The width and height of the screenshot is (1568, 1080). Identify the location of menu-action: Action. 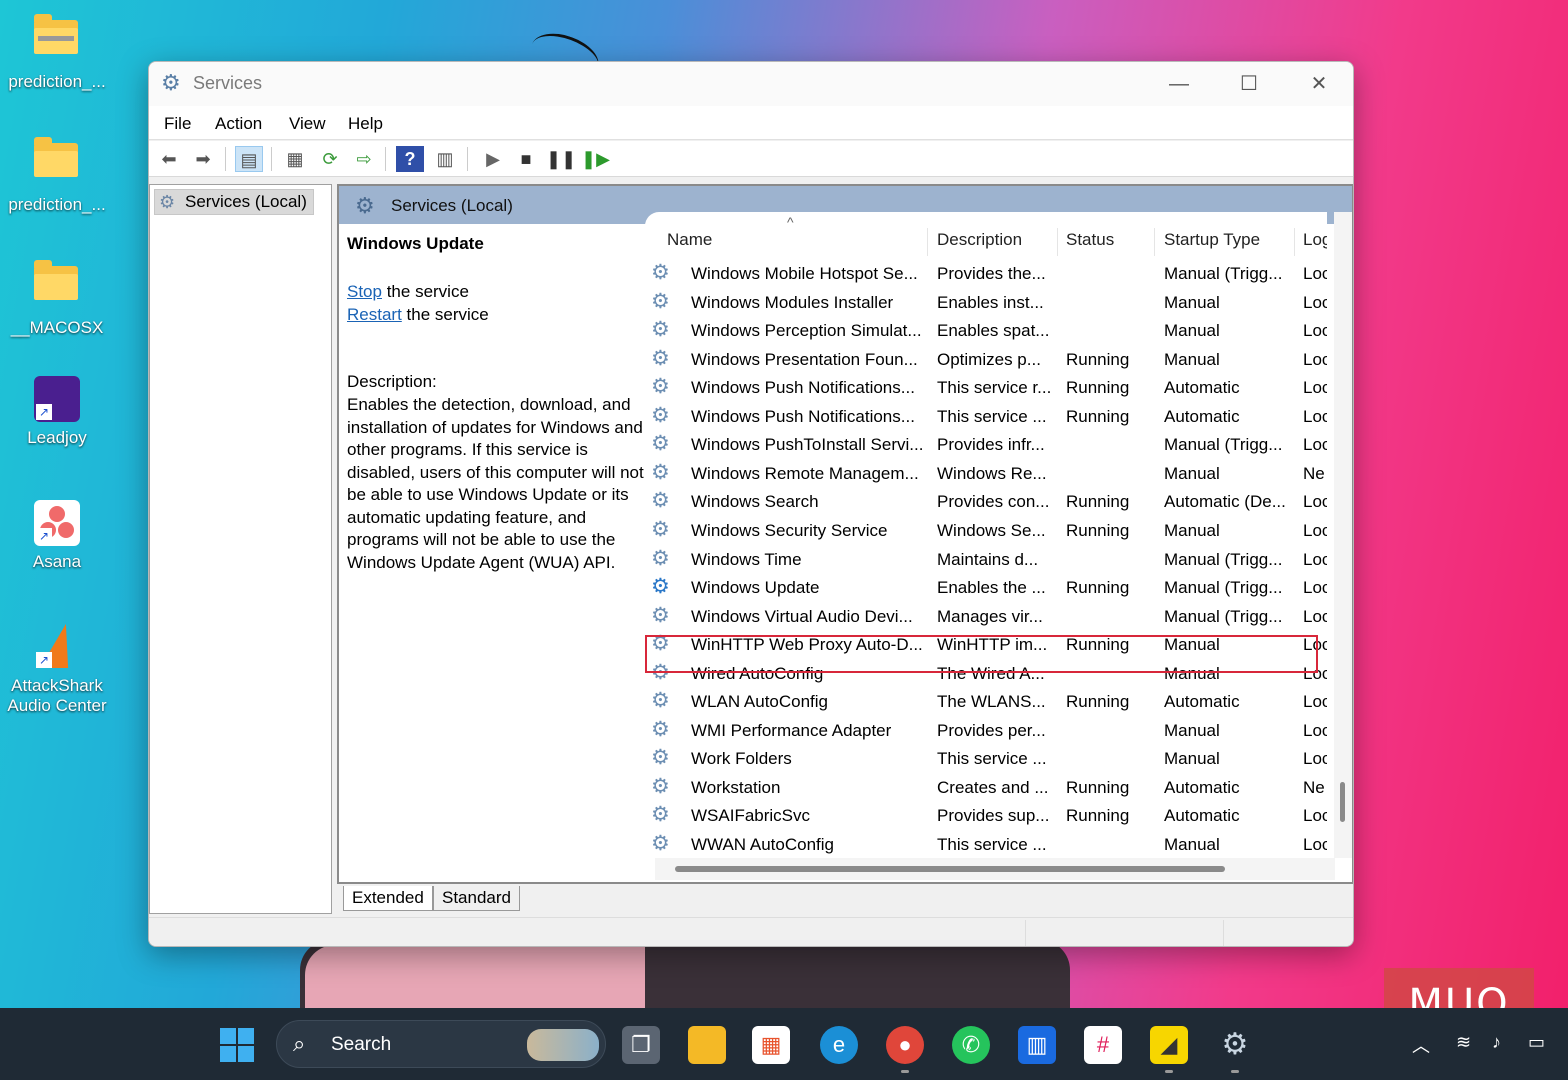
(238, 124).